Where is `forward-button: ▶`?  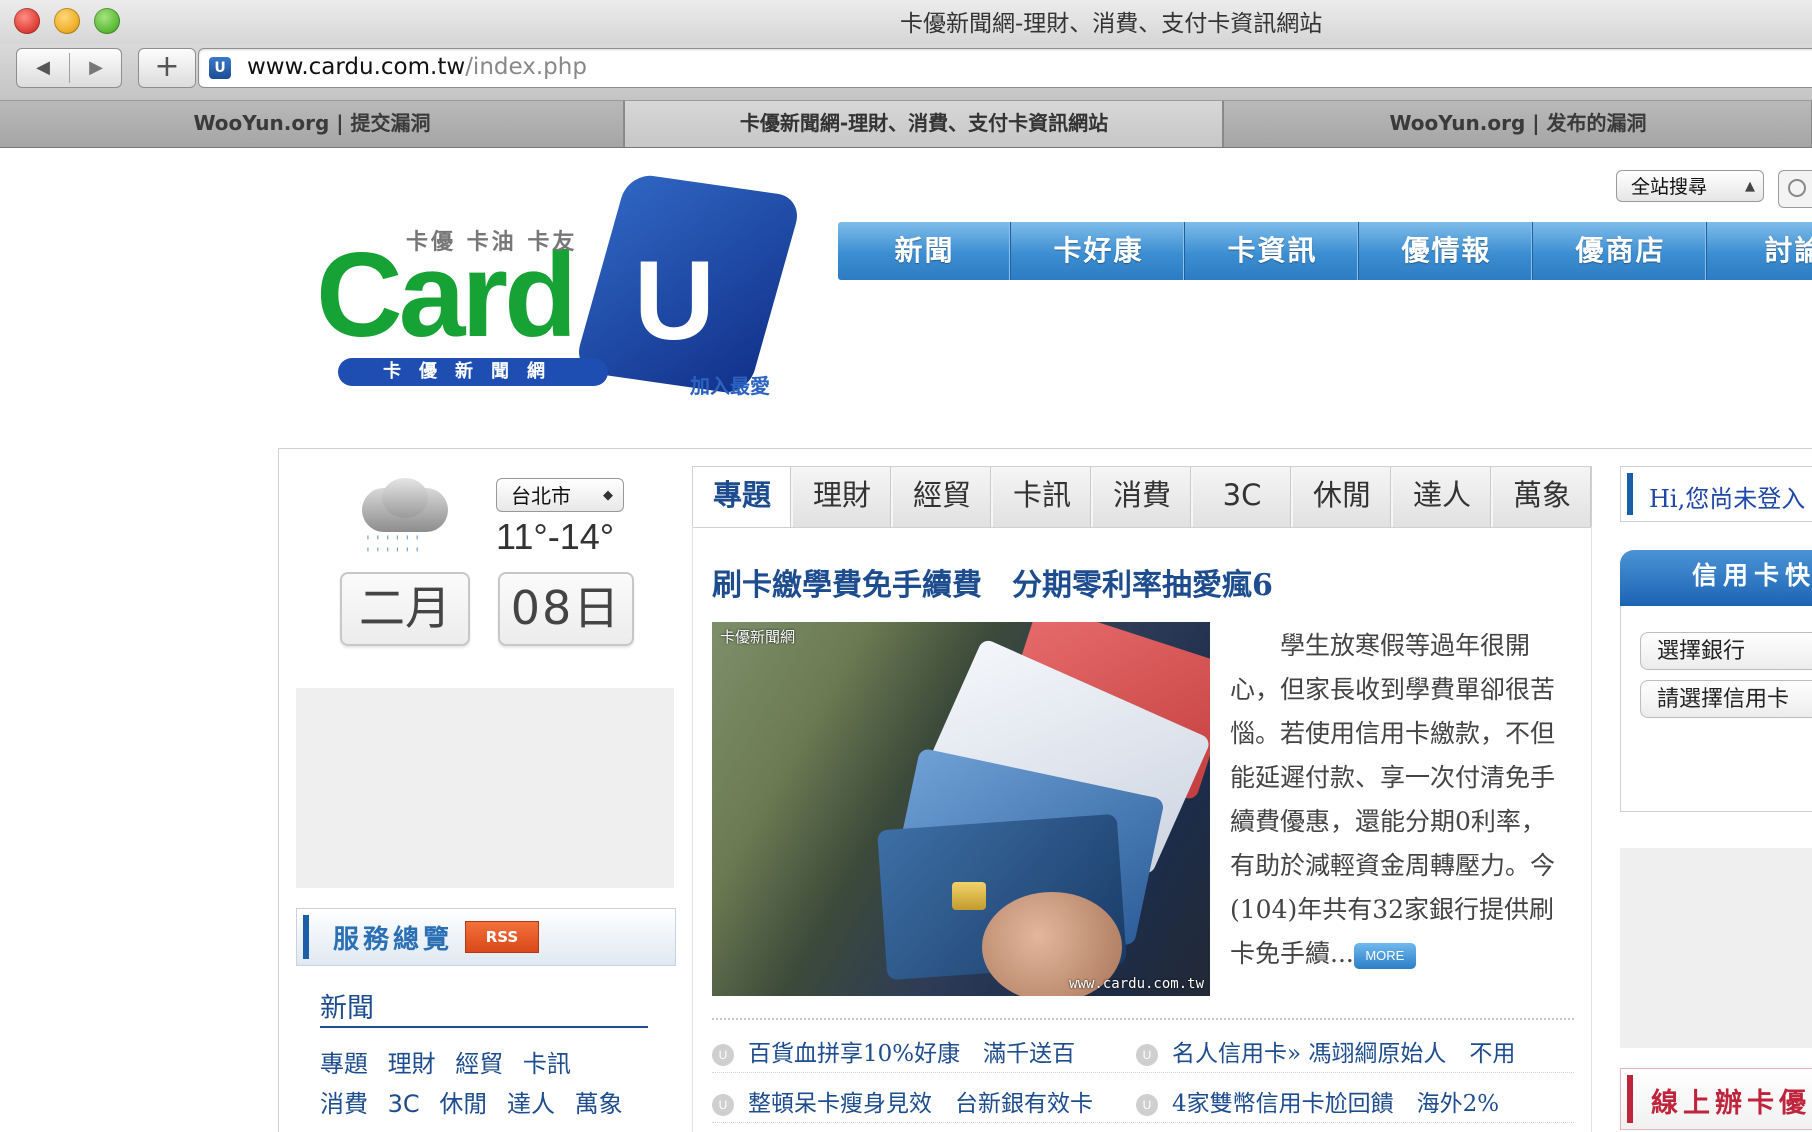
forward-button: ▶ is located at coordinates (96, 68).